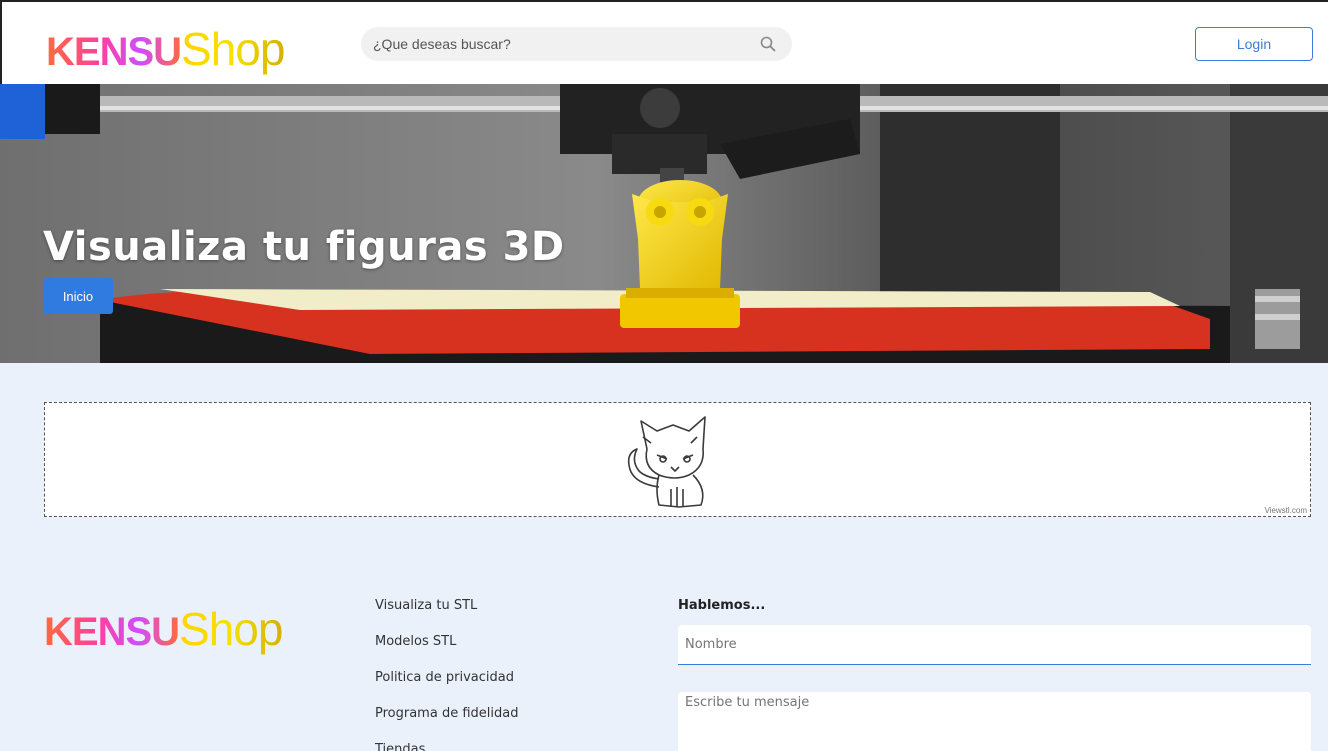 The image size is (1328, 751). What do you see at coordinates (233, 49) in the screenshot?
I see `logo-text-shop: Shop` at bounding box center [233, 49].